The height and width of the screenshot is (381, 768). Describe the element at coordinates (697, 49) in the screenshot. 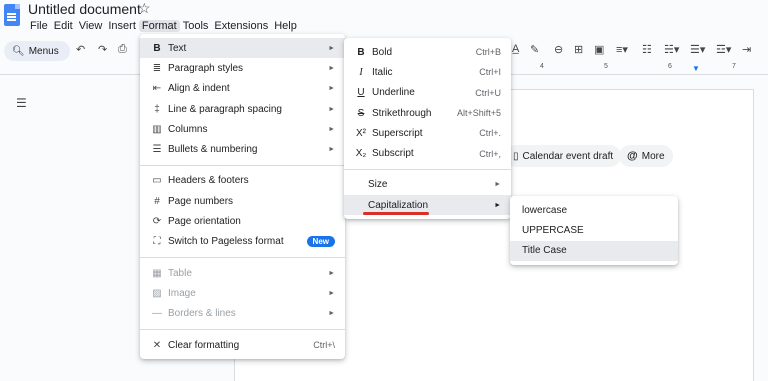

I see `bulleted-list-icon: ☰▾` at that location.